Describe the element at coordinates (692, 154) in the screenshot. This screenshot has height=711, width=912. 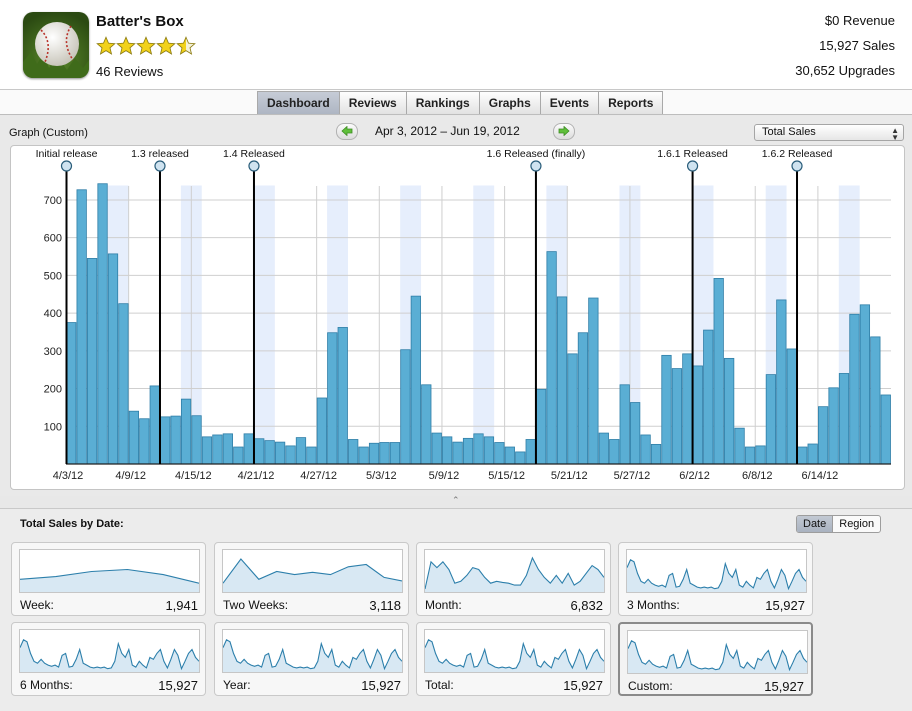
I see `event-label: 1.6.1 Released` at that location.